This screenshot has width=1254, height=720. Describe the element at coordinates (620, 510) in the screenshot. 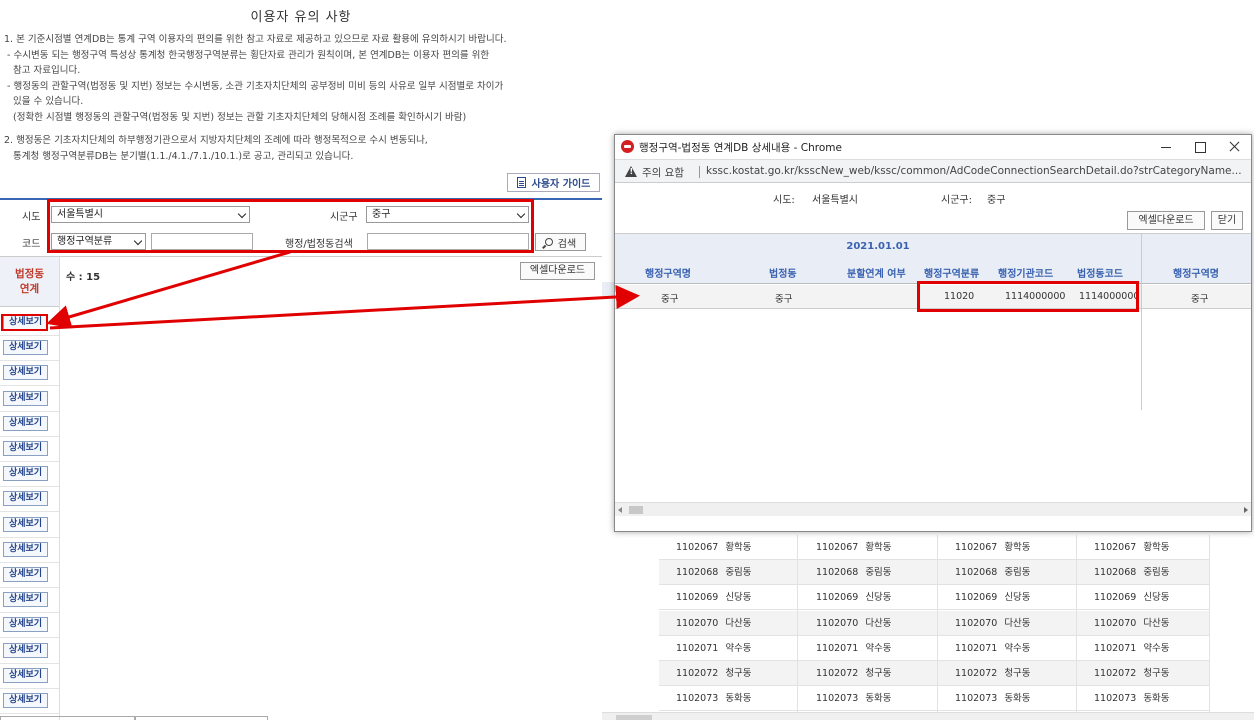

I see `scroll-left-icon` at that location.